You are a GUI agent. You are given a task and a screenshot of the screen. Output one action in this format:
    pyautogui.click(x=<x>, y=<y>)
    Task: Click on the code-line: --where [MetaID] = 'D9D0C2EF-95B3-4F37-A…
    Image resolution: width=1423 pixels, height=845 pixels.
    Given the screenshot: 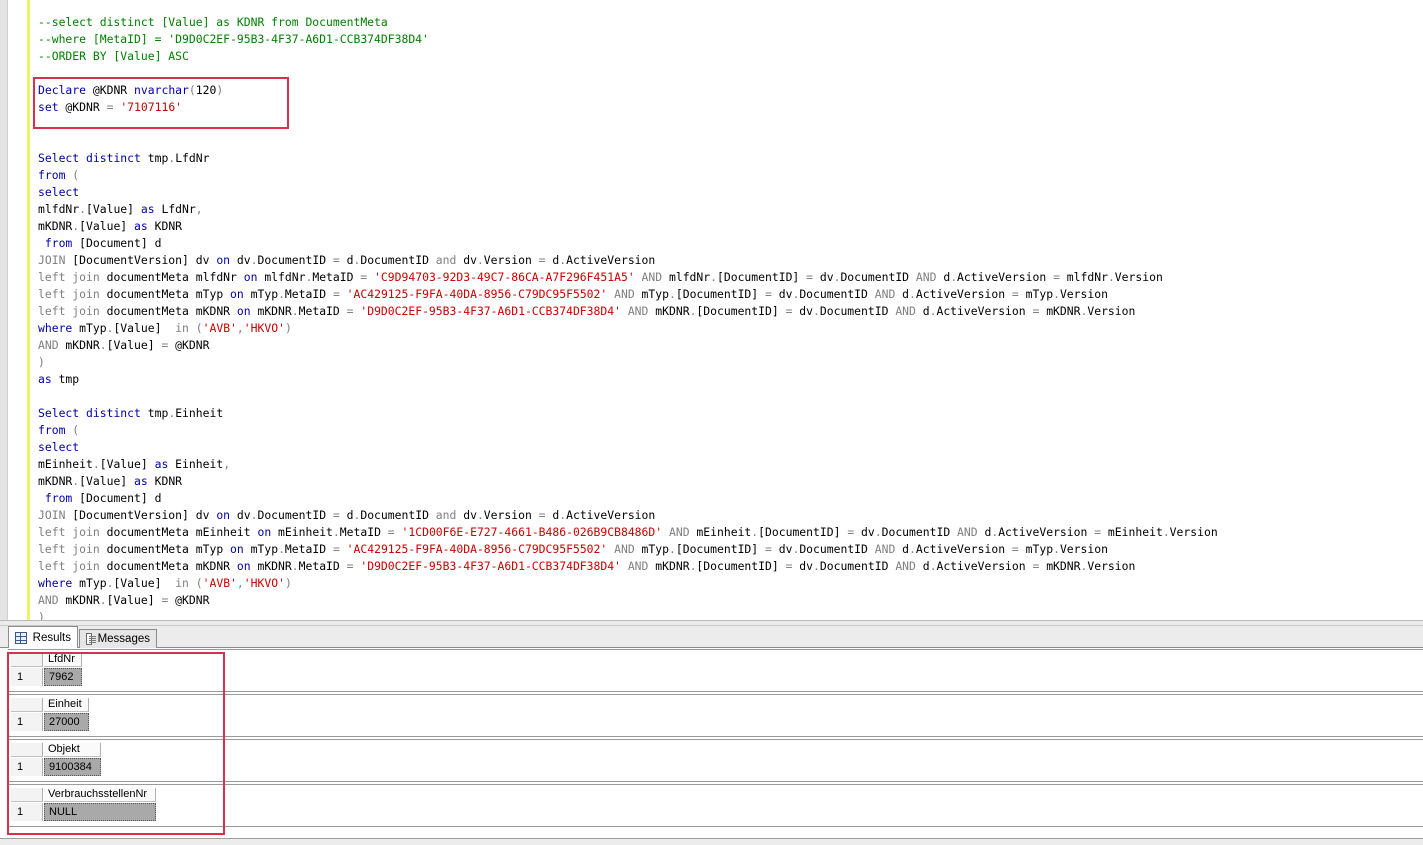 What is the action you would take?
    pyautogui.click(x=628, y=39)
    